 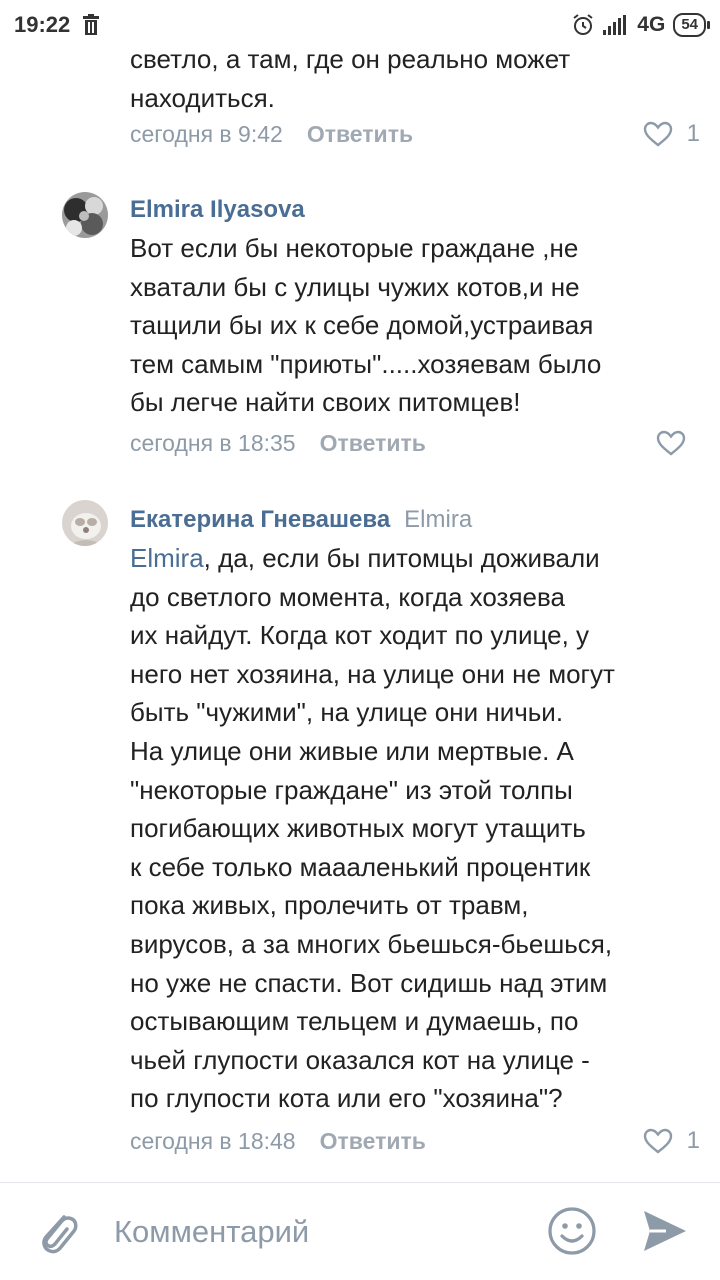 I want to click on comment-author: Elmira Ilyasova, so click(x=217, y=210).